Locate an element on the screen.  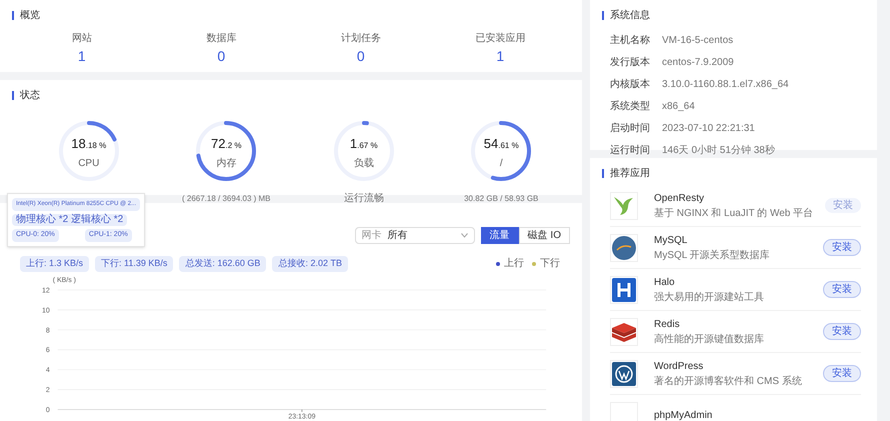
gauge-label: CPU is located at coordinates (89, 163).